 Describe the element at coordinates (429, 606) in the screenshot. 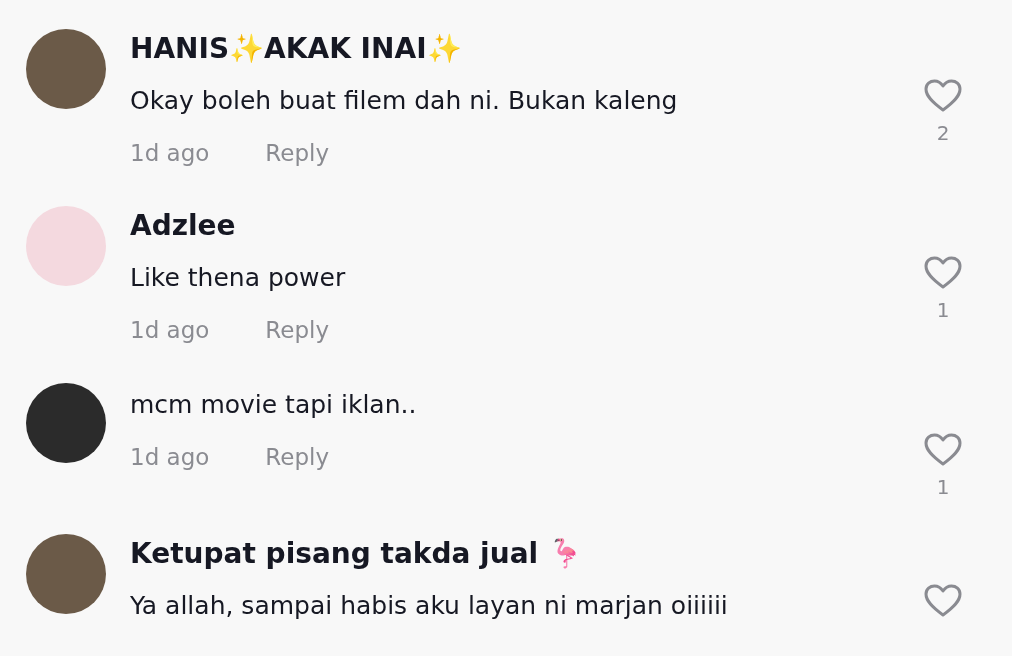

I see `comment-text: Ya allah, sampai habis aku layan ni marjan oiiiiii` at that location.